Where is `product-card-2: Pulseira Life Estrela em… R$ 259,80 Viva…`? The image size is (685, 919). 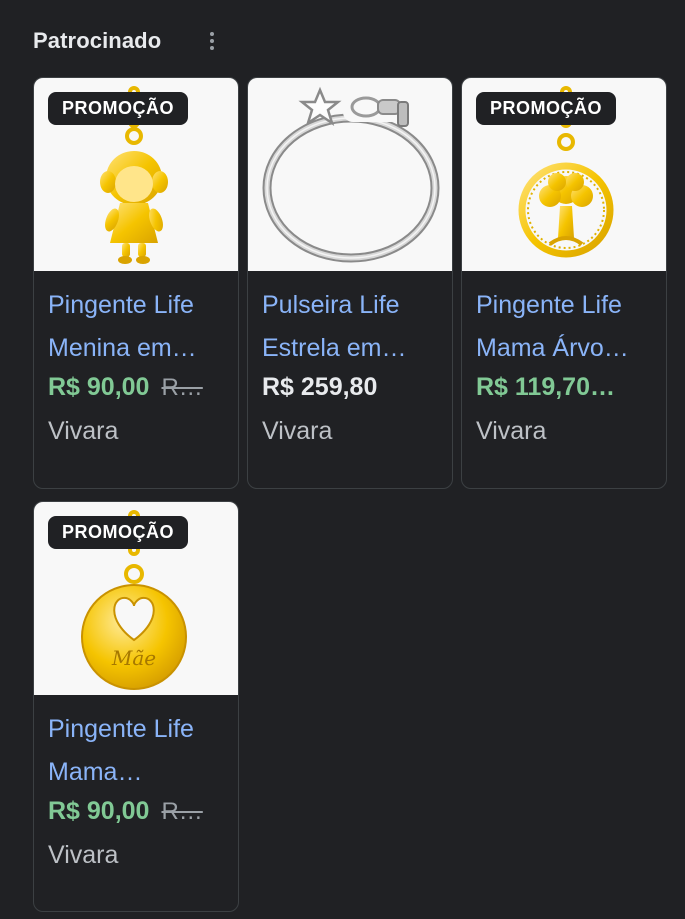 product-card-2: Pulseira Life Estrela em… R$ 259,80 Viva… is located at coordinates (350, 283).